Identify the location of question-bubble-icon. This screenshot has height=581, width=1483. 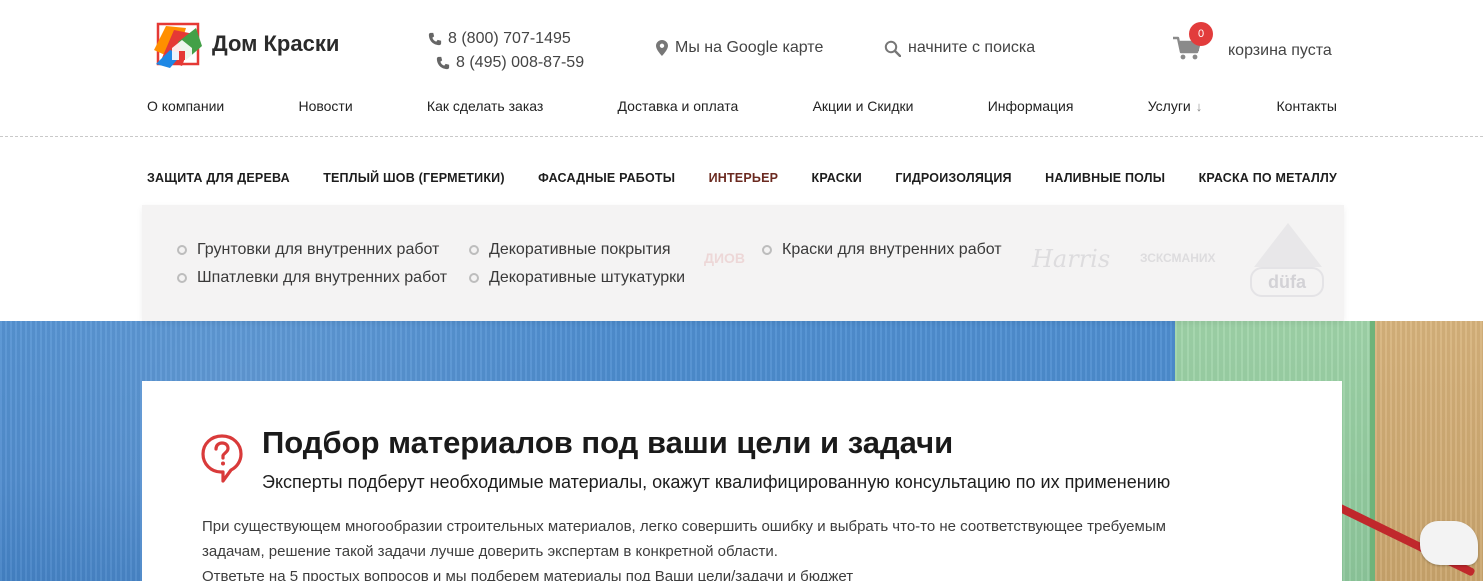
(222, 458).